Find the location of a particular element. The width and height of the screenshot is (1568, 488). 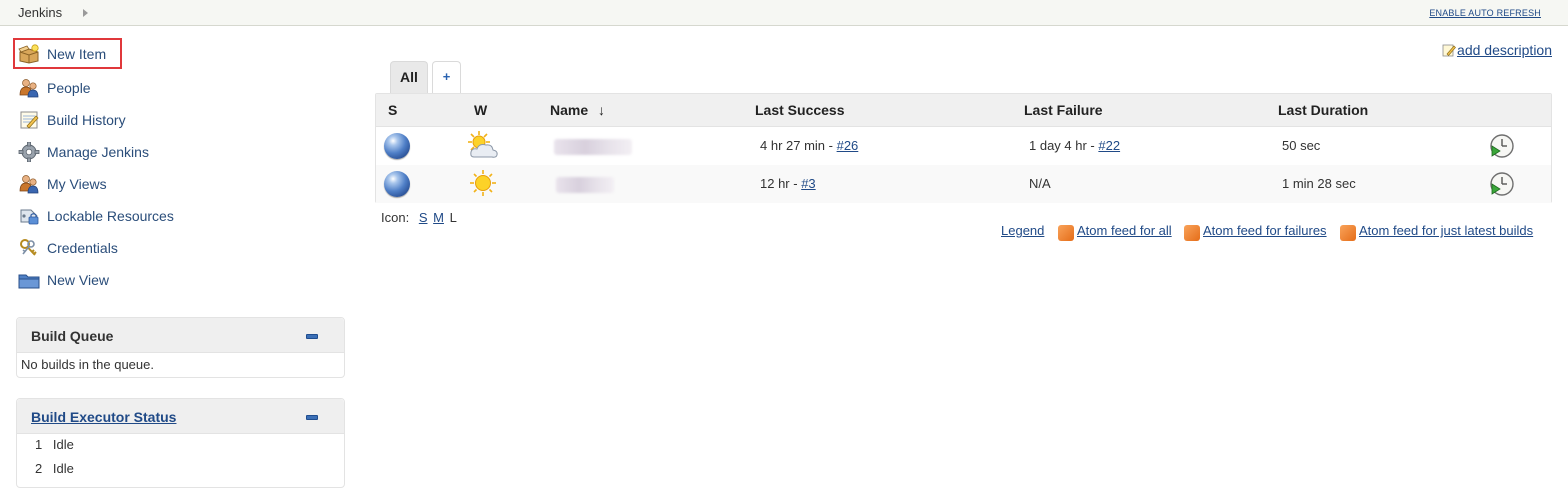

new-item-icon is located at coordinates (28, 54).